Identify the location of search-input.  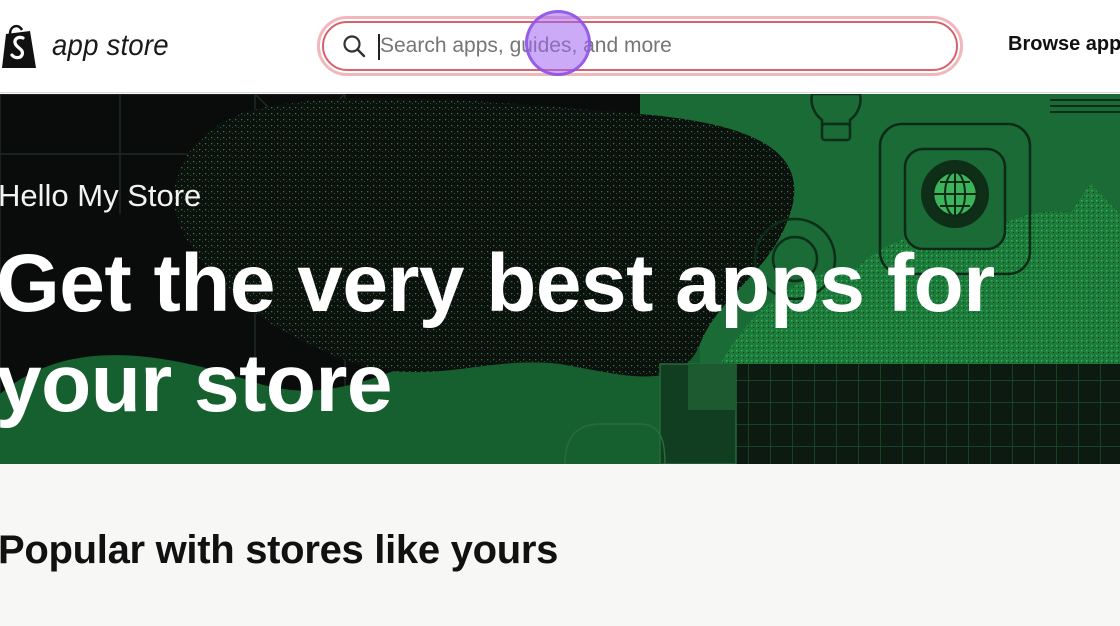
(650, 46).